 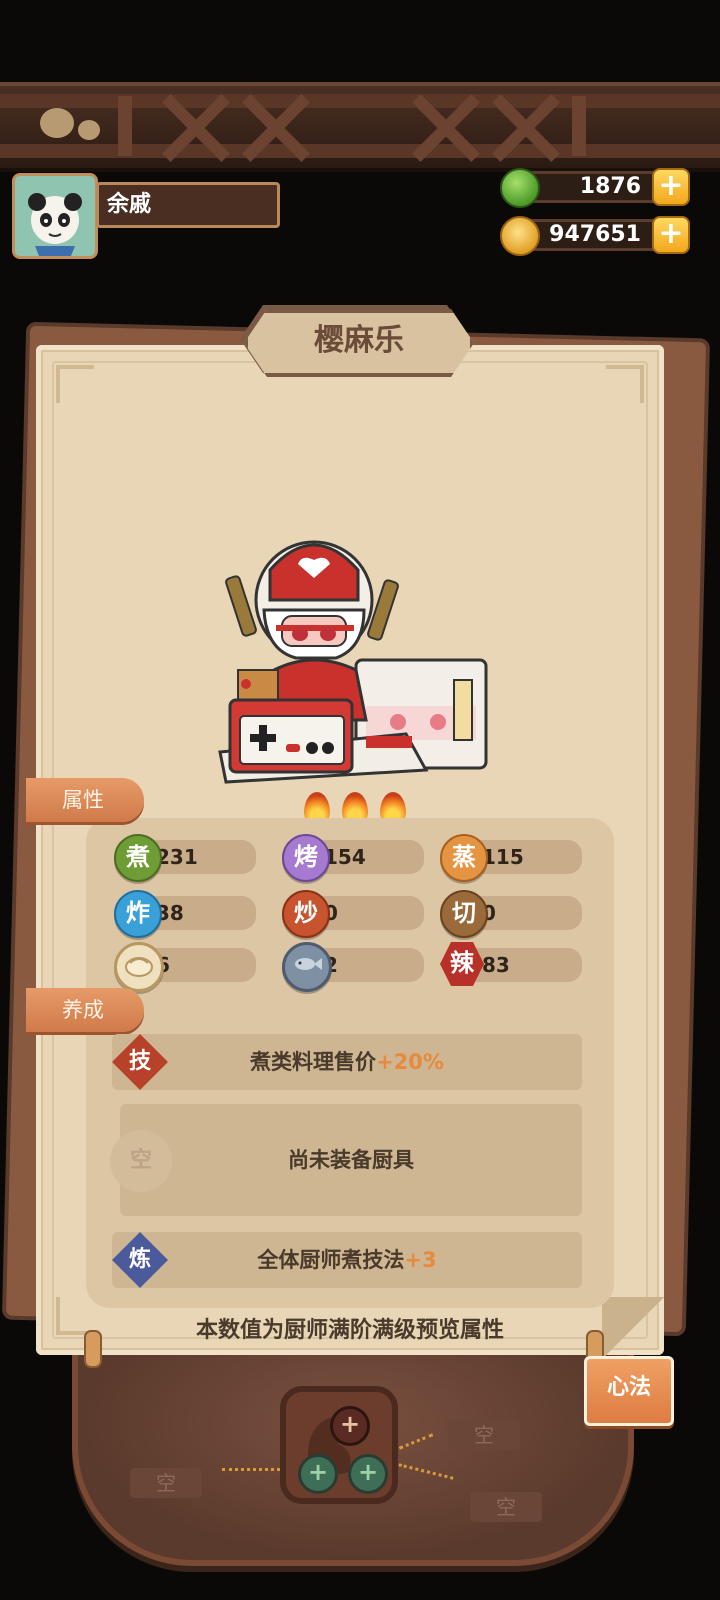 I want to click on equipment-empty-text: 尚未装备厨具, so click(x=351, y=1160).